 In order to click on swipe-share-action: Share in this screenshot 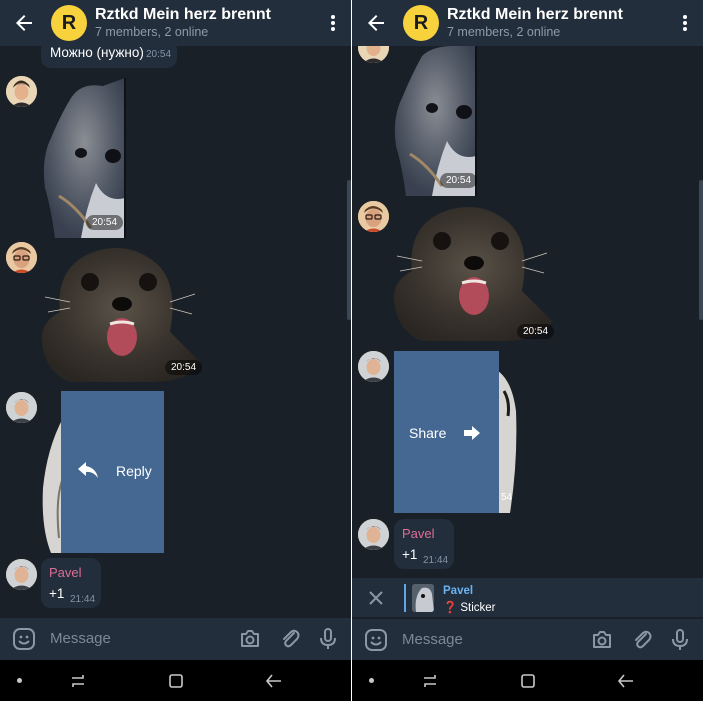, I will do `click(446, 432)`.